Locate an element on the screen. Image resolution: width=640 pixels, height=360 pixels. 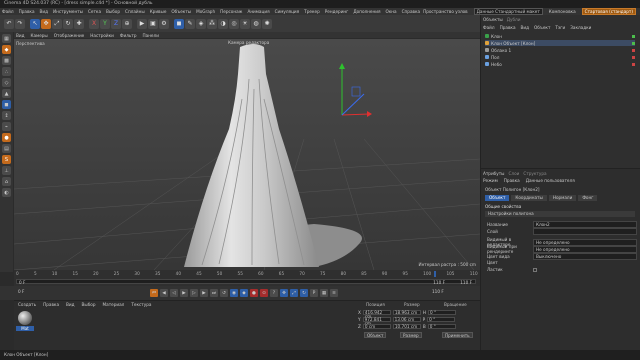
rotate-icon: ↻ is located at coordinates (68, 23).